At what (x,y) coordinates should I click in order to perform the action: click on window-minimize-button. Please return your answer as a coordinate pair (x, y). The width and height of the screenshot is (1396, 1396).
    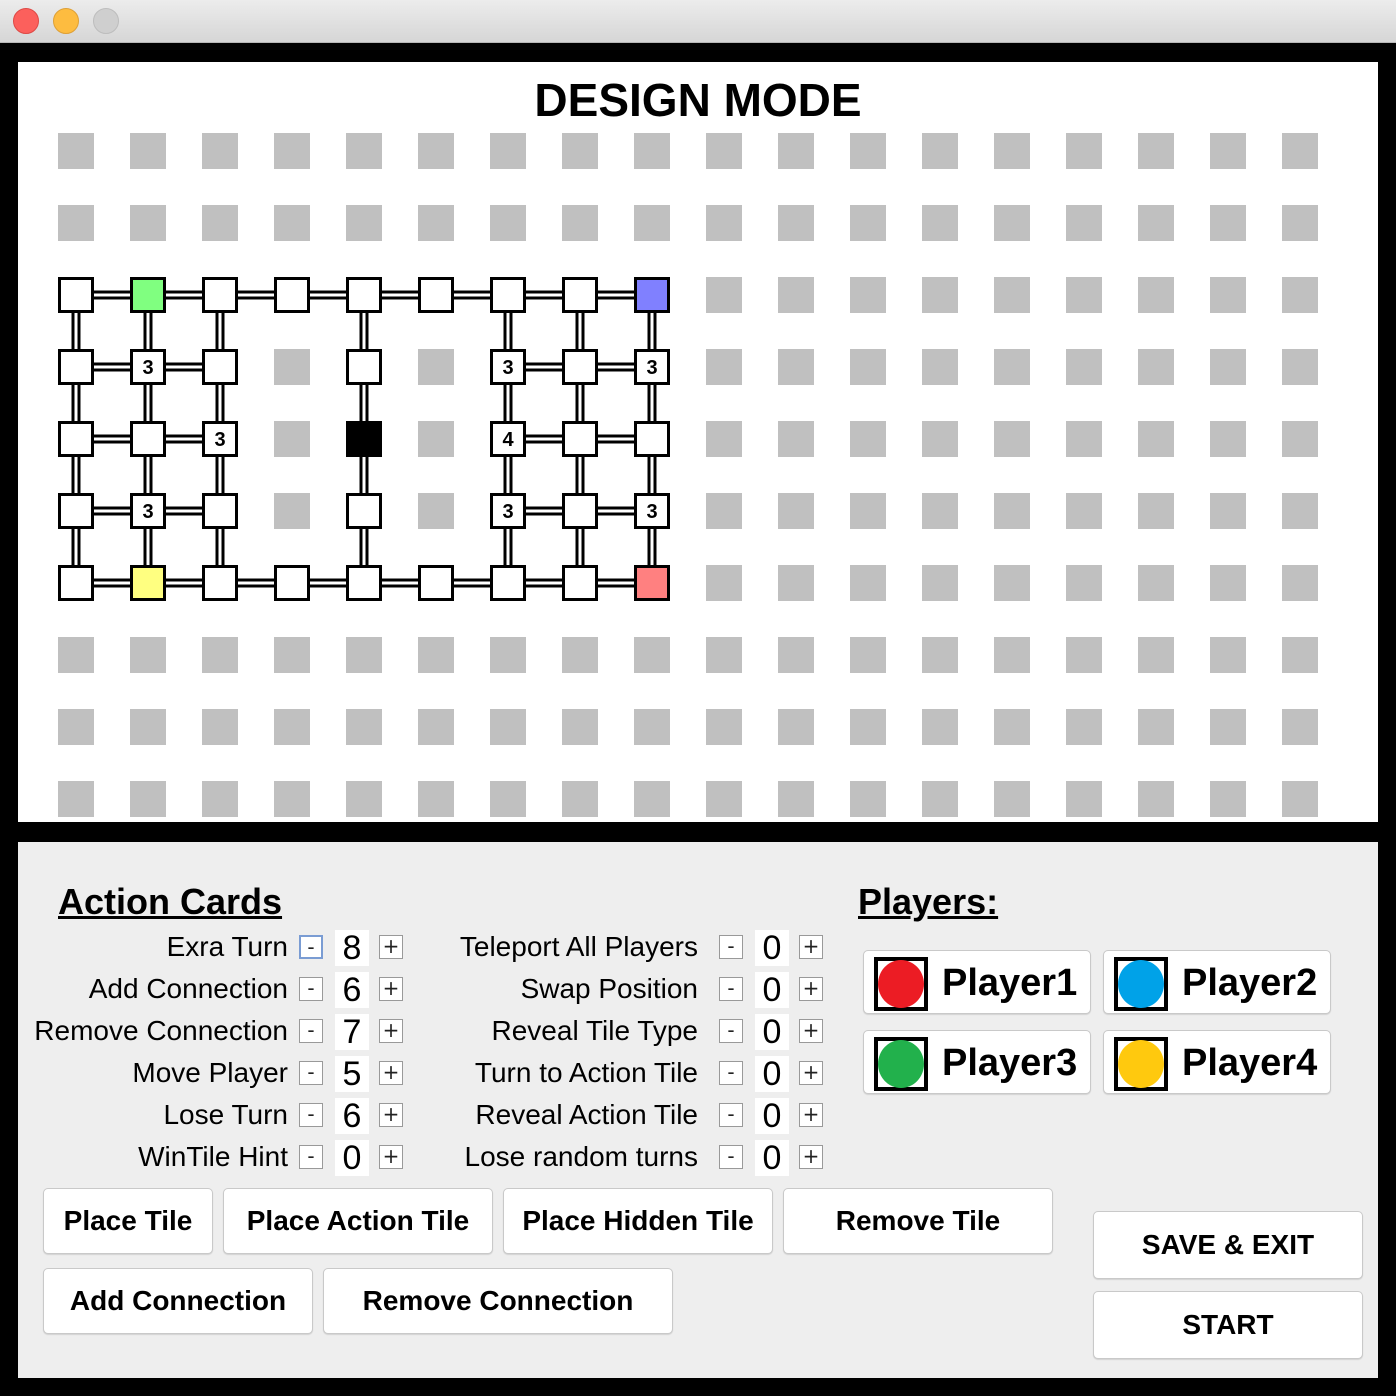
    Looking at the image, I should click on (66, 21).